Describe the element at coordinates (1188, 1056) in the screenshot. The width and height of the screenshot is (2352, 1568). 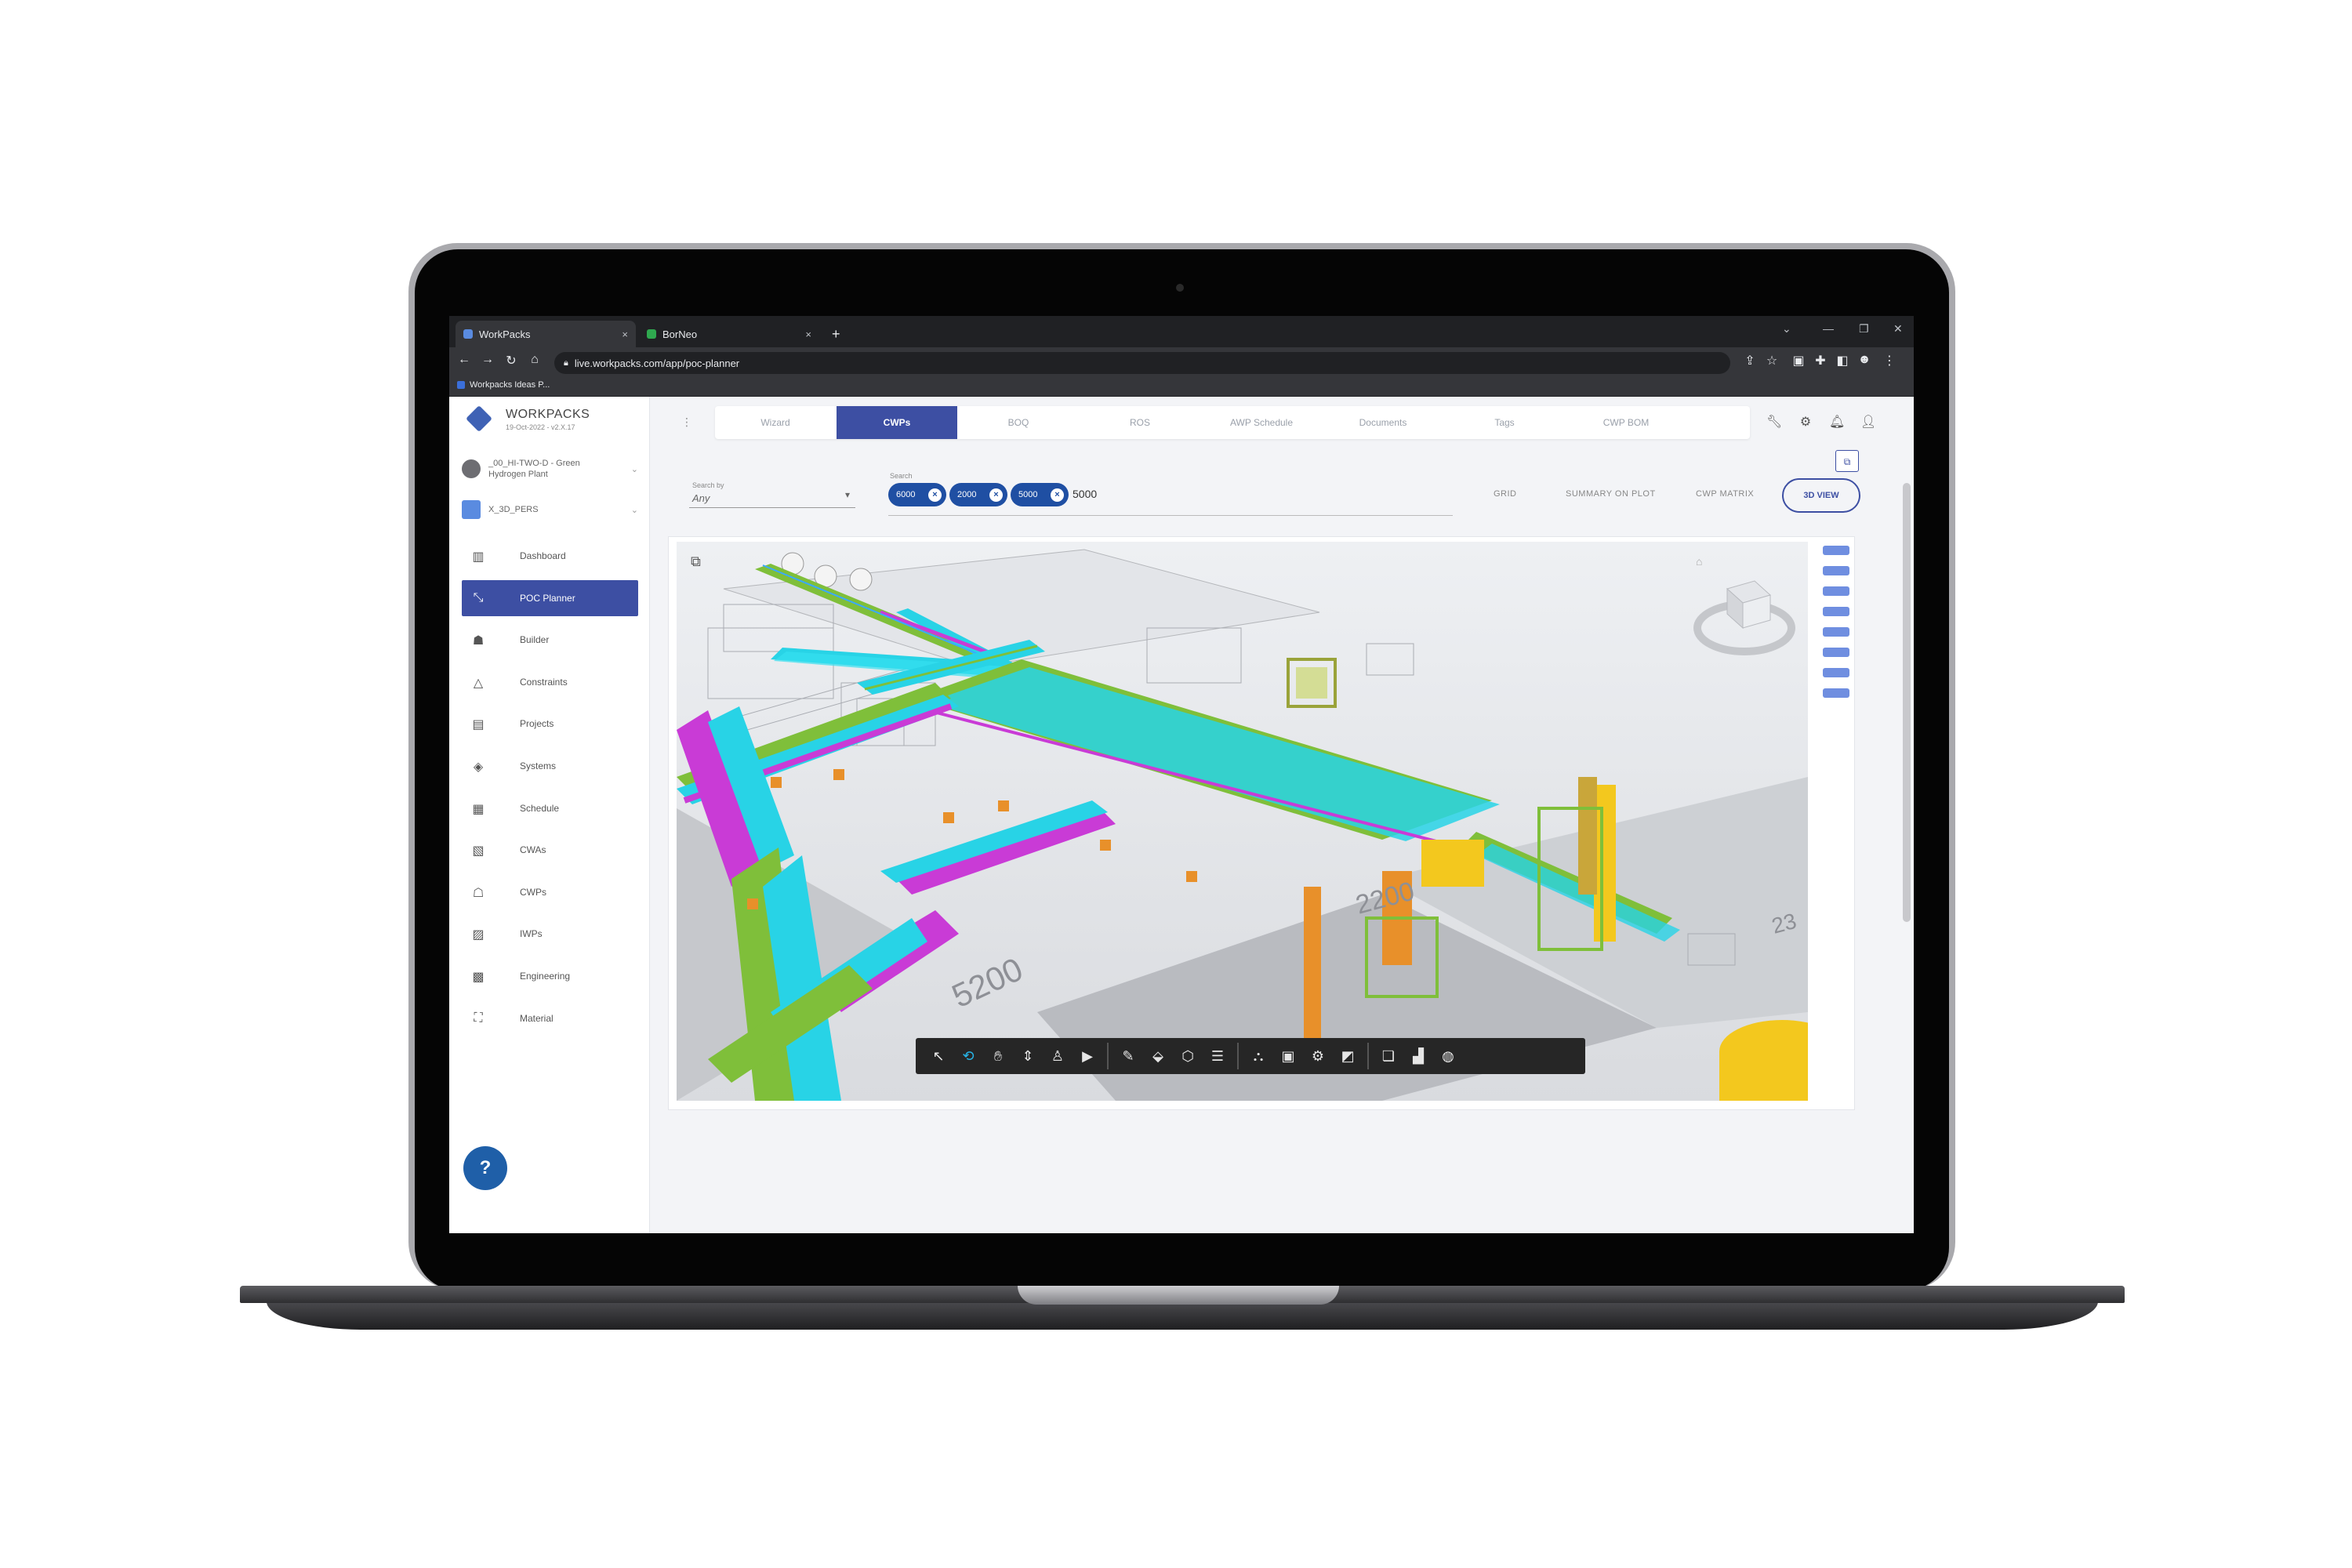
I see `explode-tool-icon: ⬡` at that location.